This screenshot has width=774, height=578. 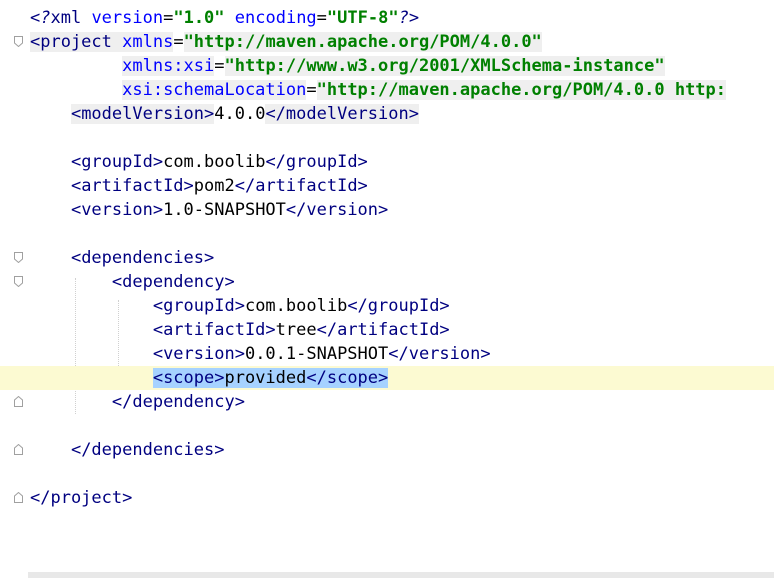 I want to click on code-line: <version>0.0.1-SNAPSHOT</version>, so click(x=387, y=354).